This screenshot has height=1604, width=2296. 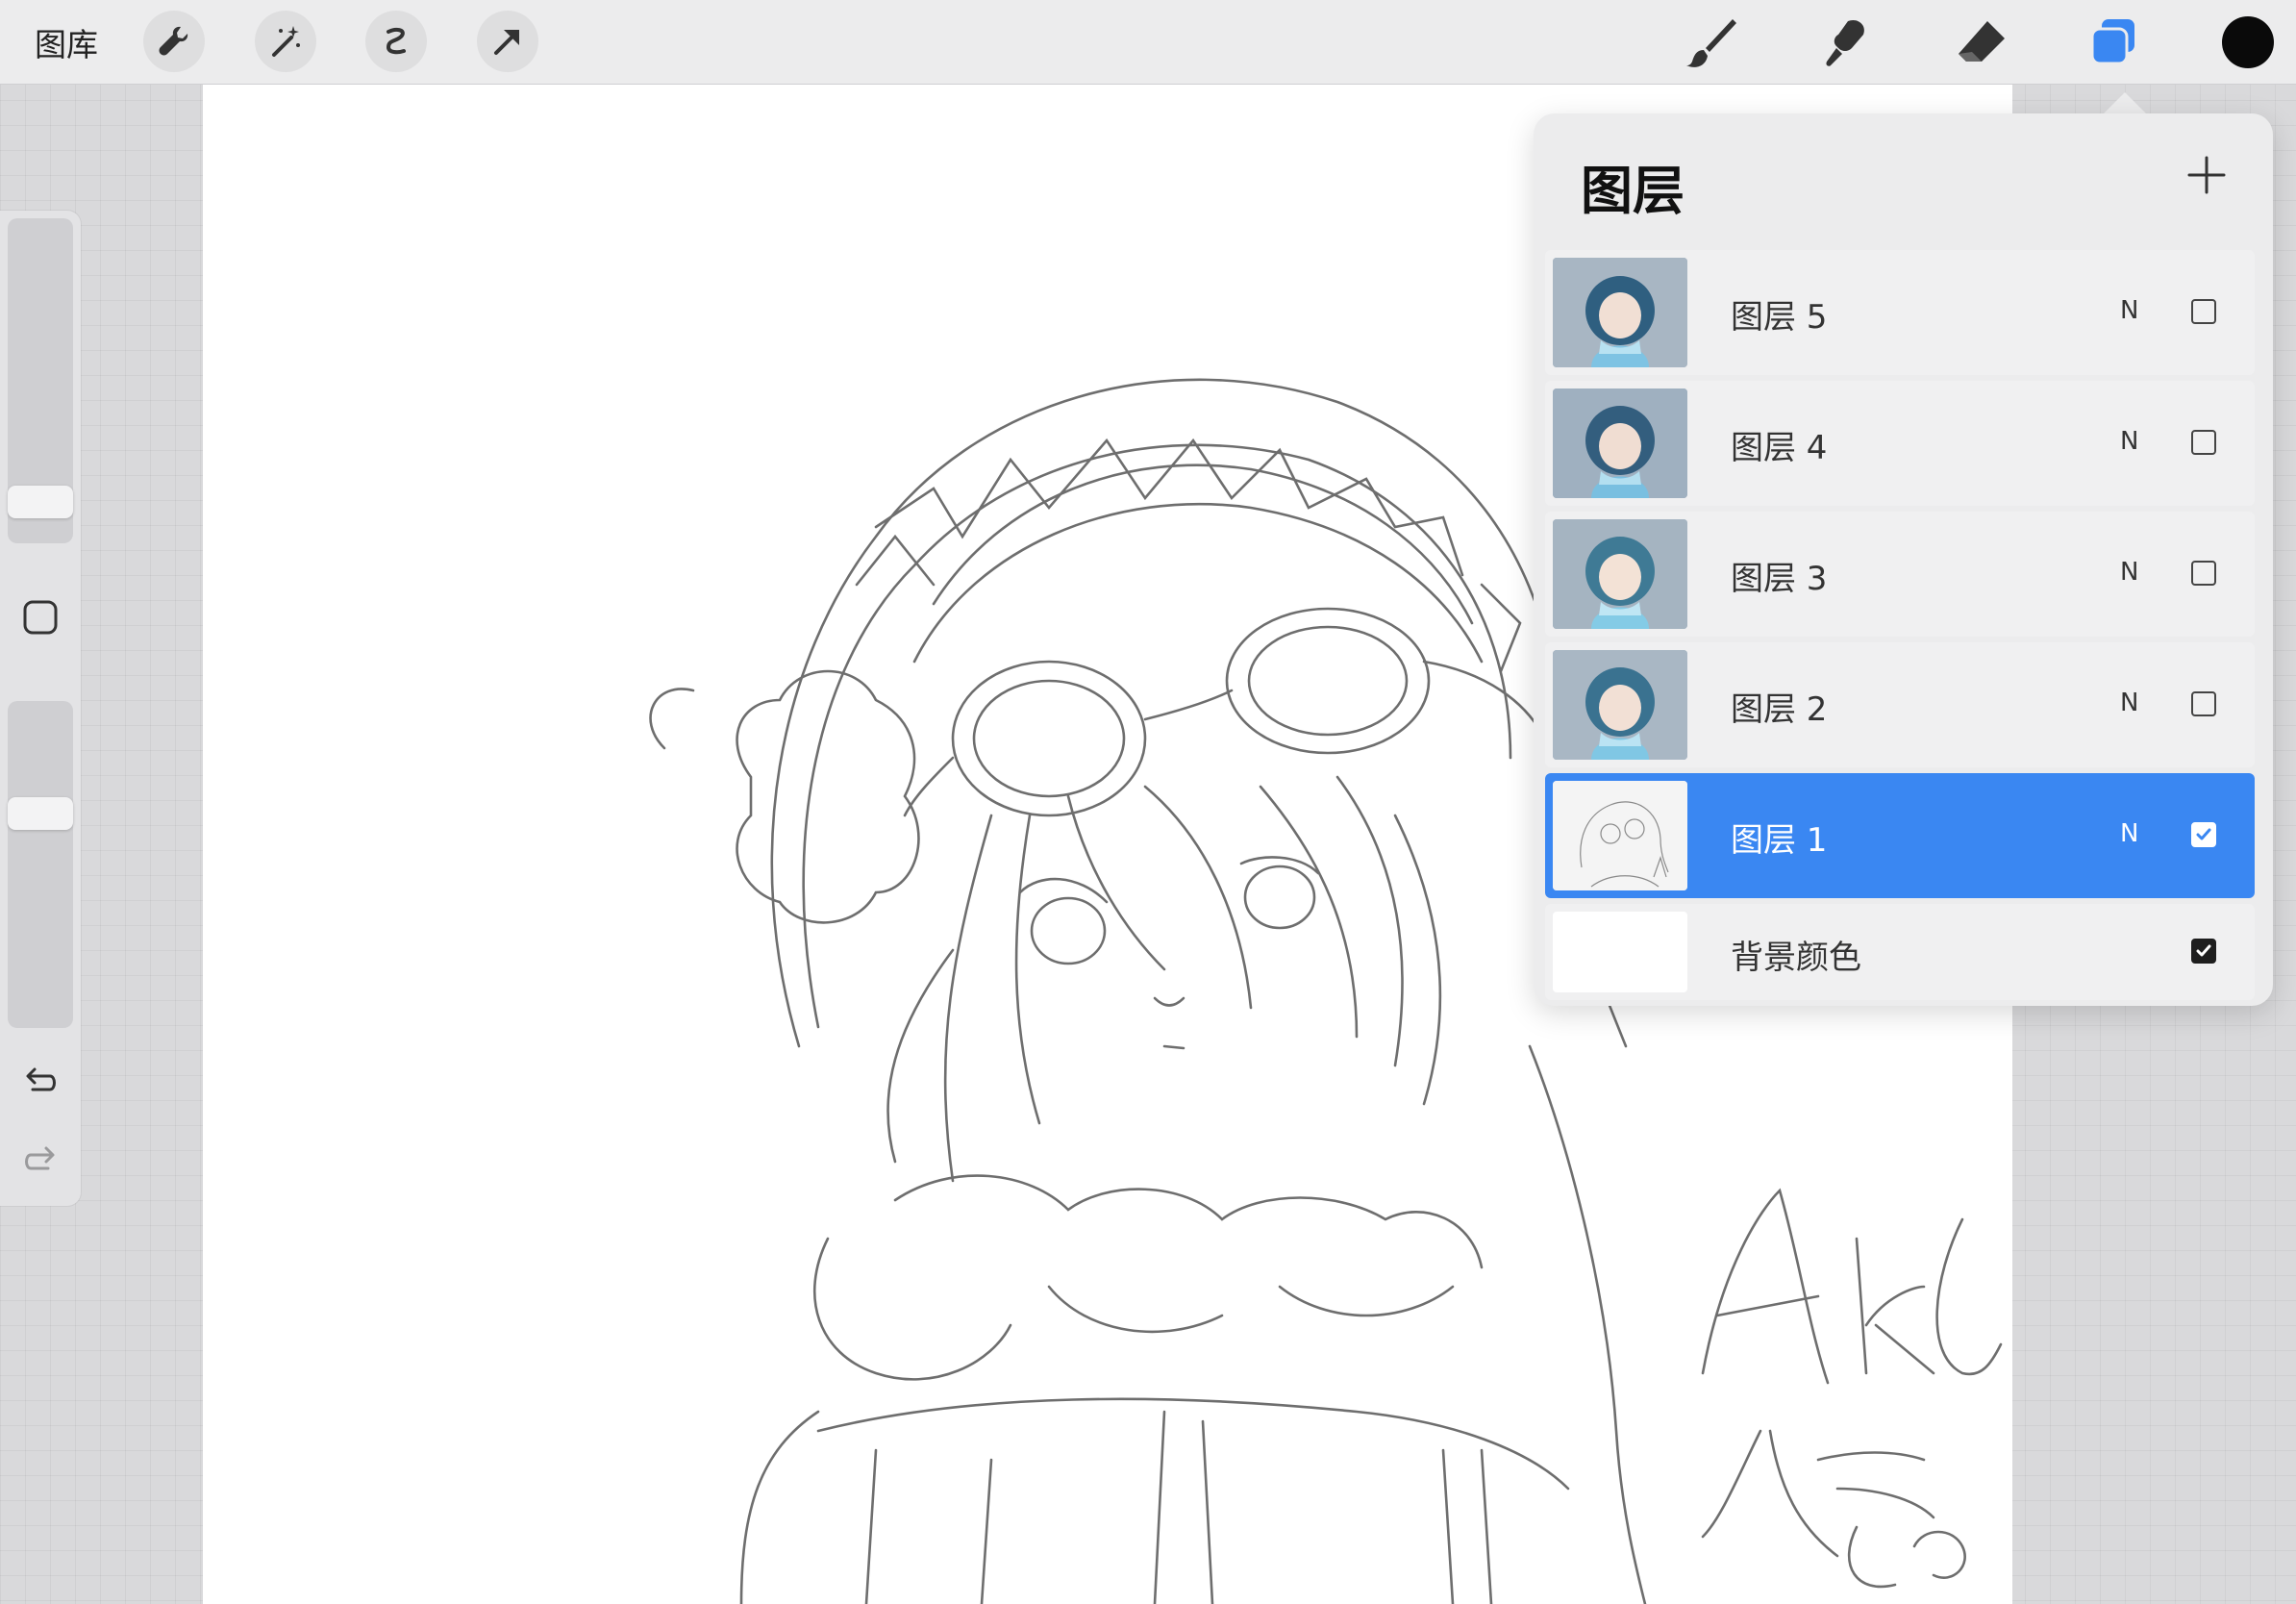 What do you see at coordinates (1900, 312) in the screenshot?
I see `layer-item: 图层 5 N` at bounding box center [1900, 312].